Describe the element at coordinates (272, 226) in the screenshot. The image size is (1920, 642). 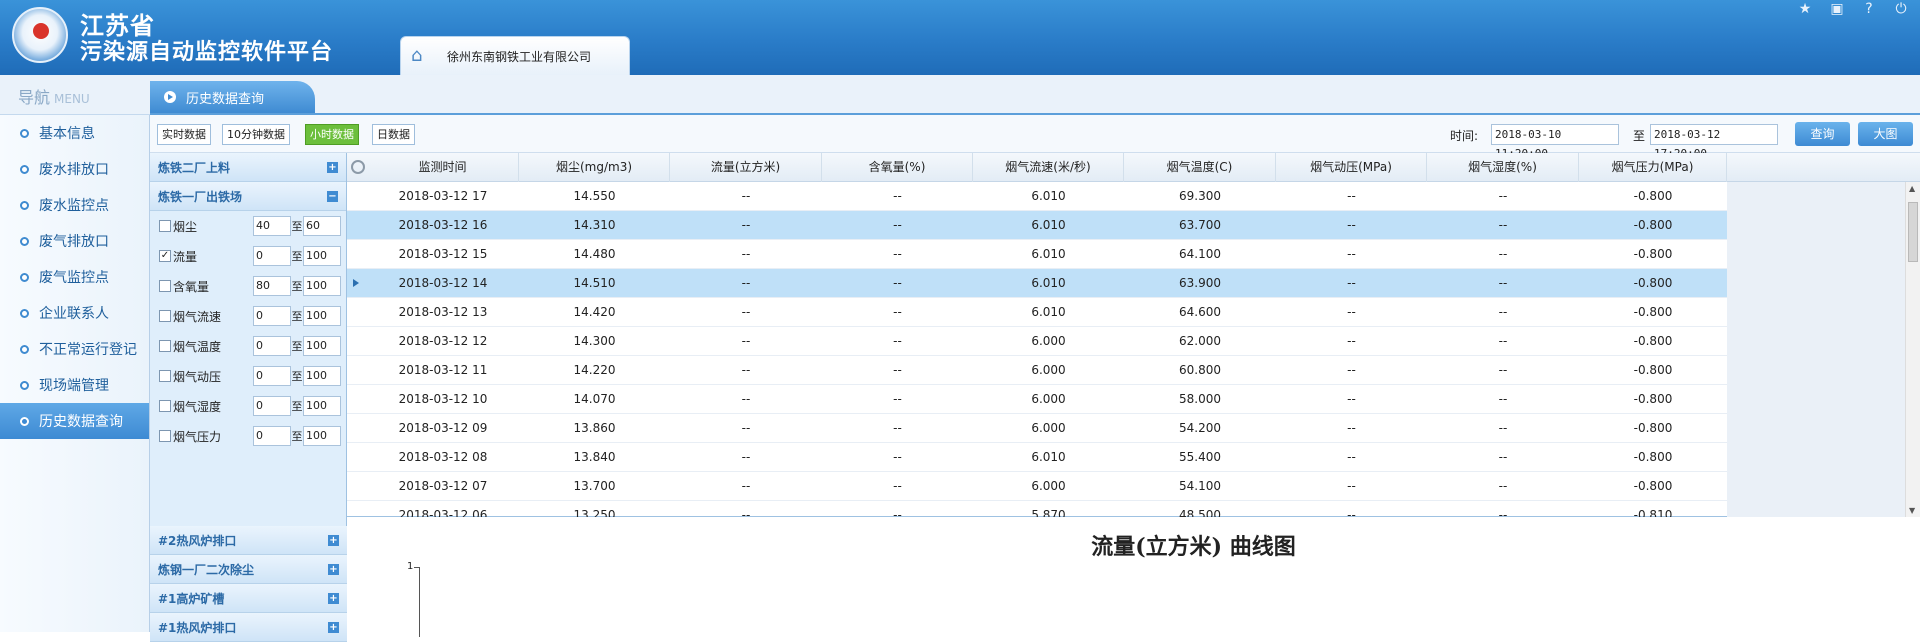
I see `min-input: 40` at that location.